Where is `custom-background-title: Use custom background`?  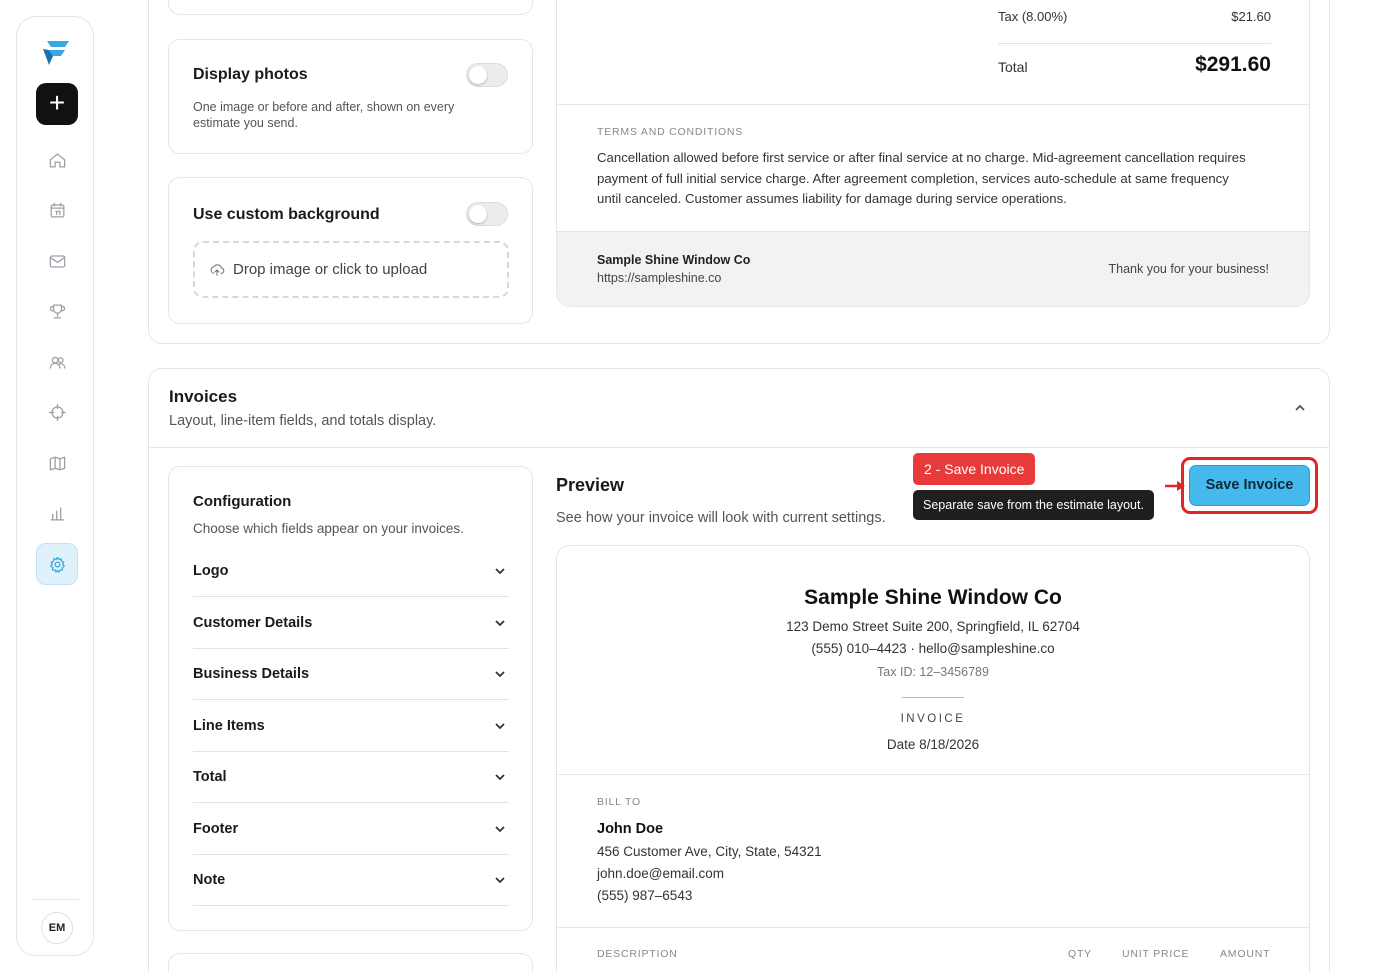
custom-background-title: Use custom background is located at coordinates (286, 214).